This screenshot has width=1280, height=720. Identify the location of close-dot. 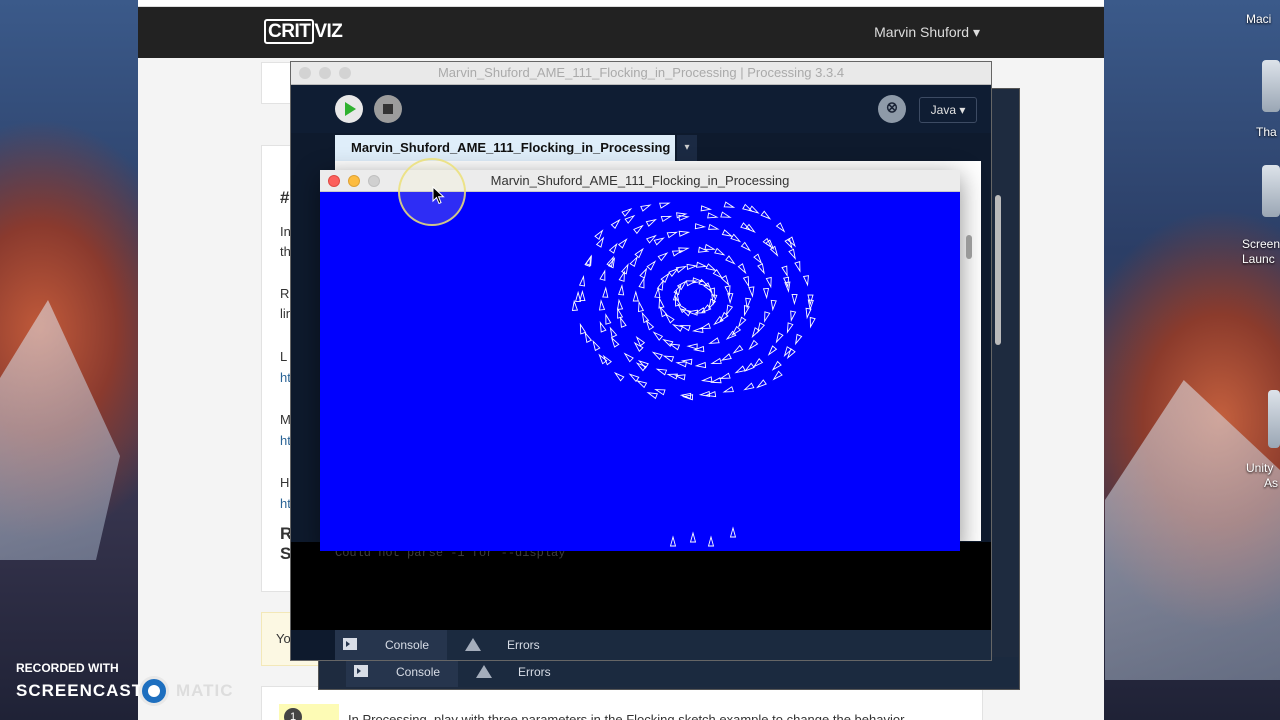
(305, 73).